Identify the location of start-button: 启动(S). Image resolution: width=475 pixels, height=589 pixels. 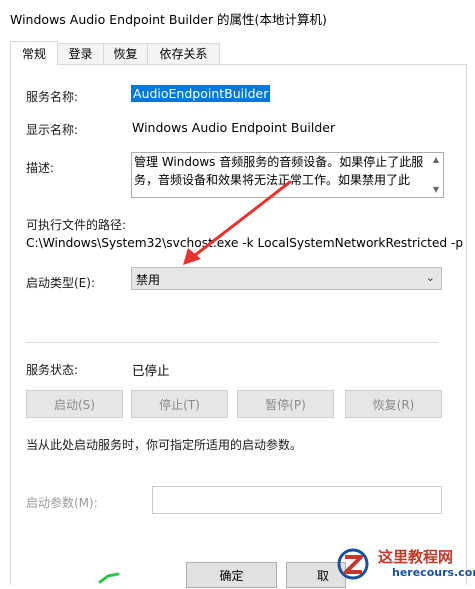
(74, 404).